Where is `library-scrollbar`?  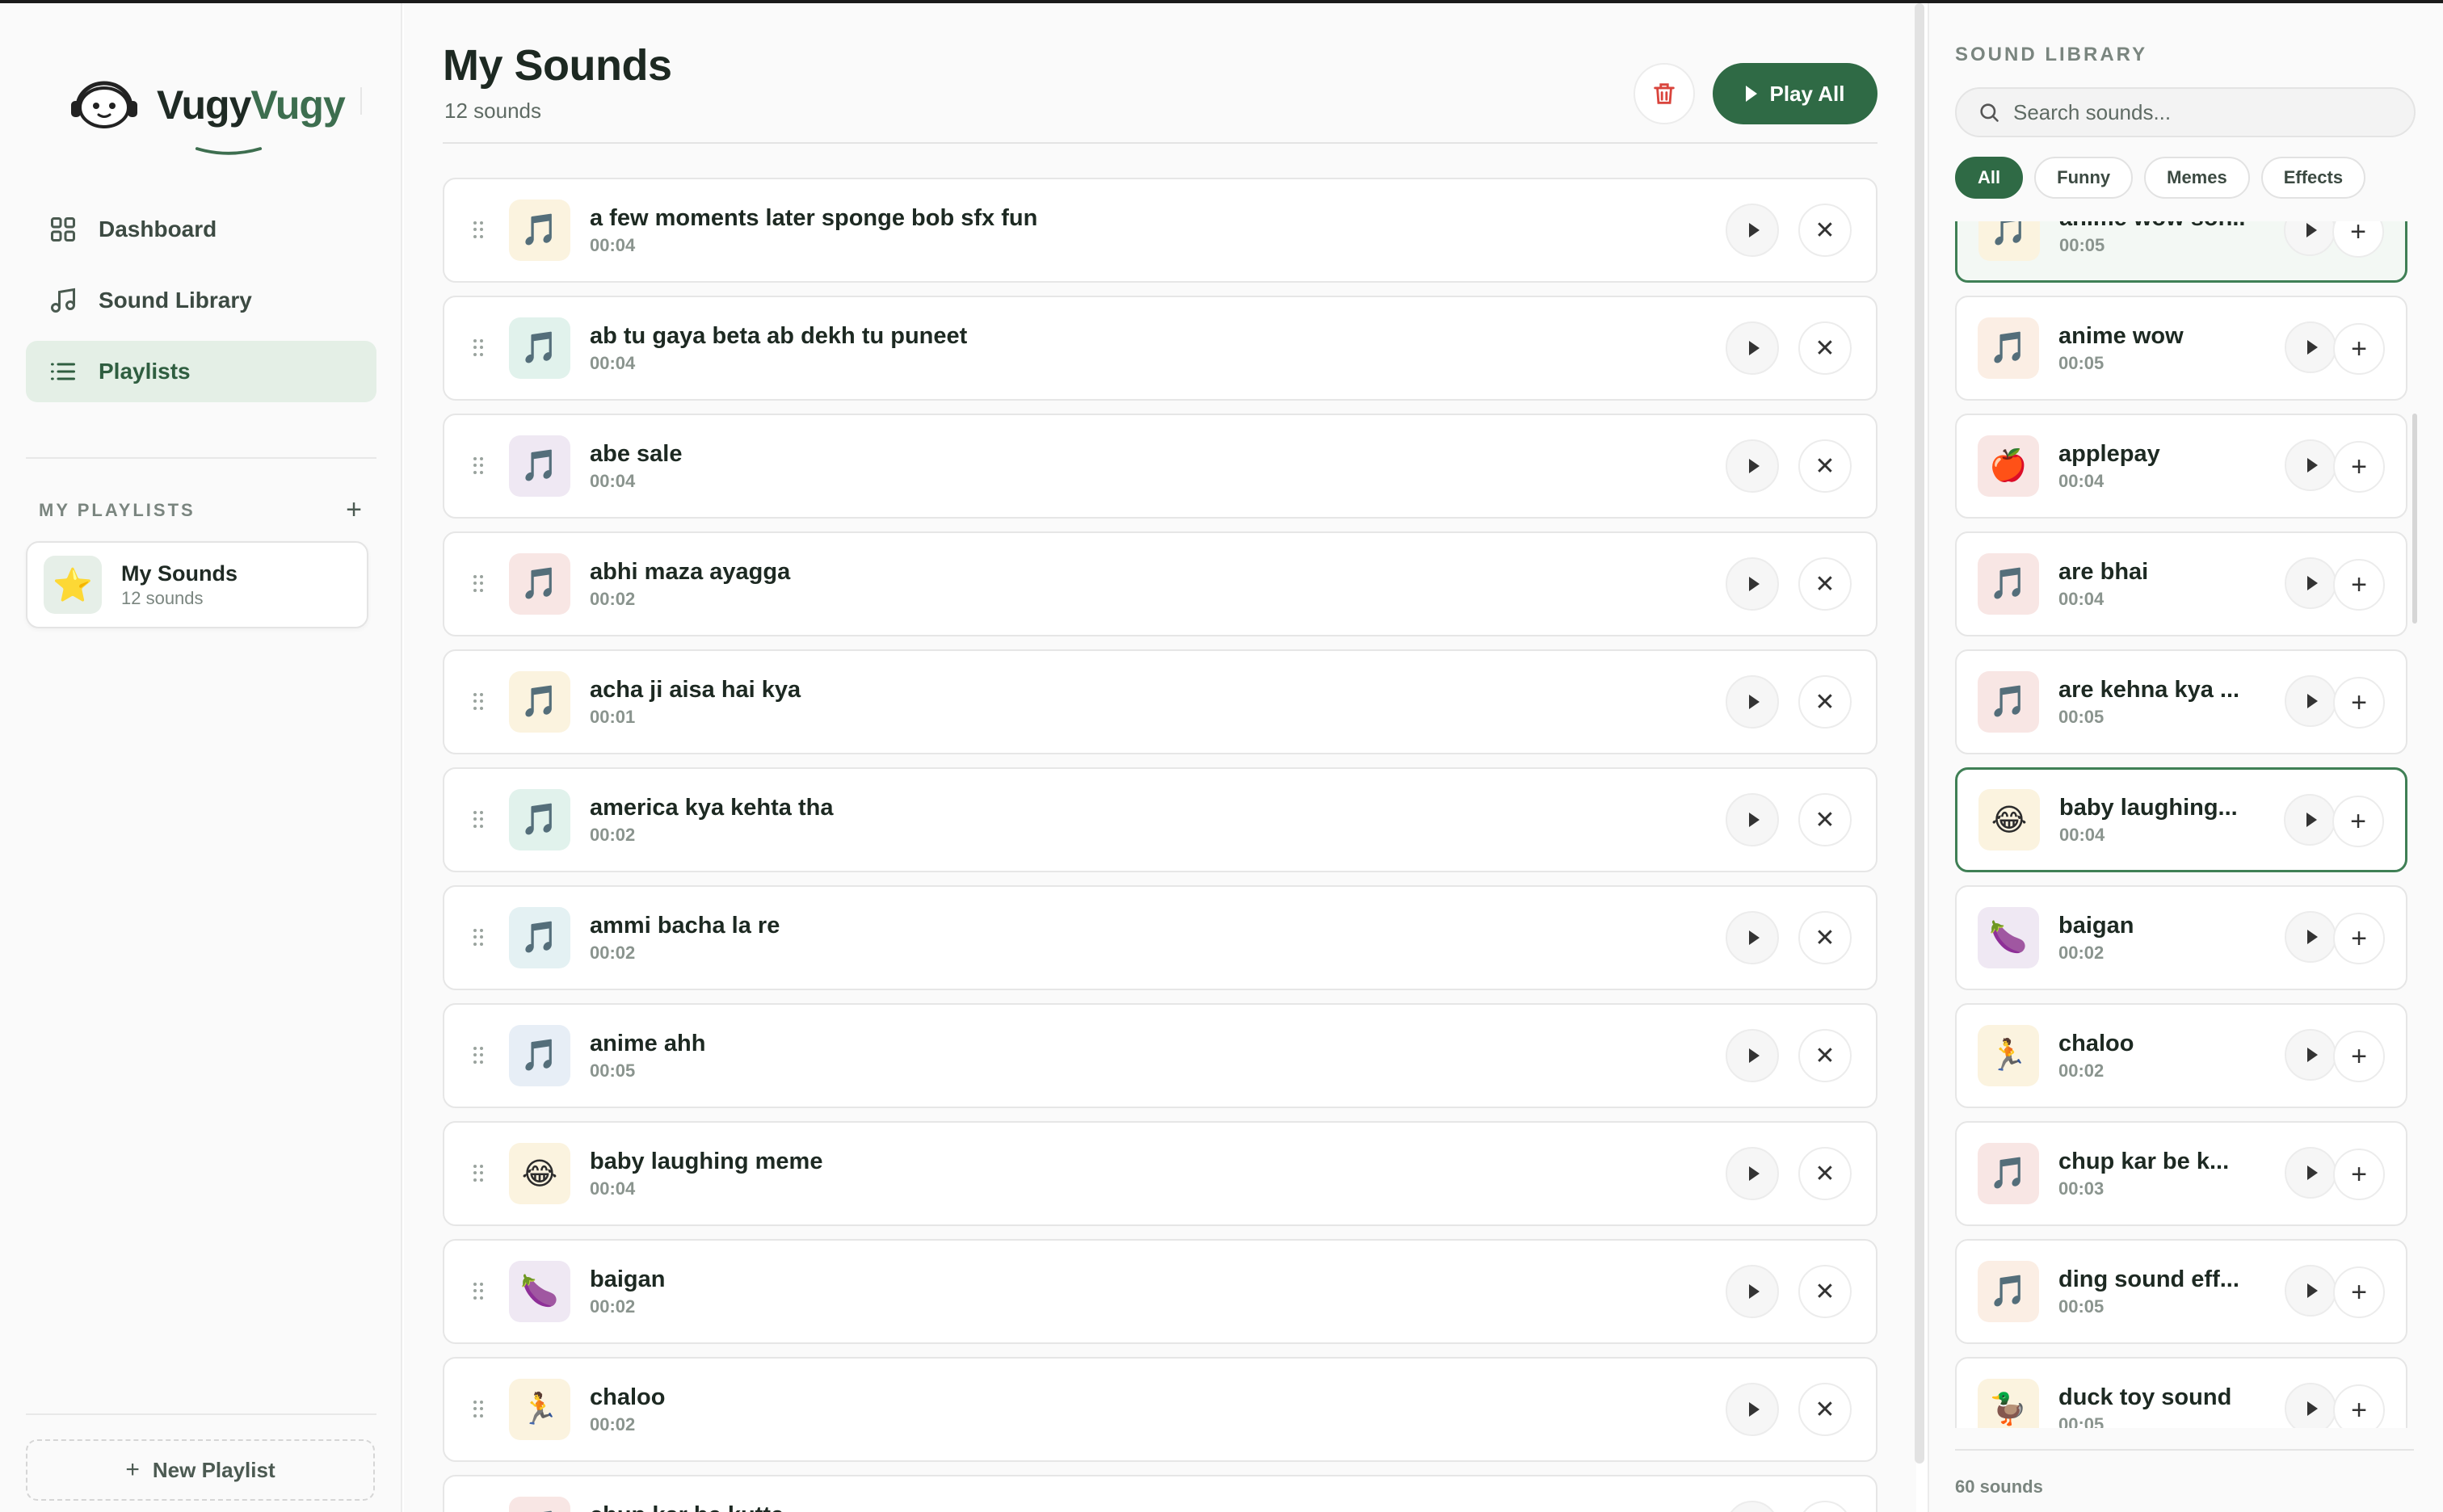 library-scrollbar is located at coordinates (2414, 519).